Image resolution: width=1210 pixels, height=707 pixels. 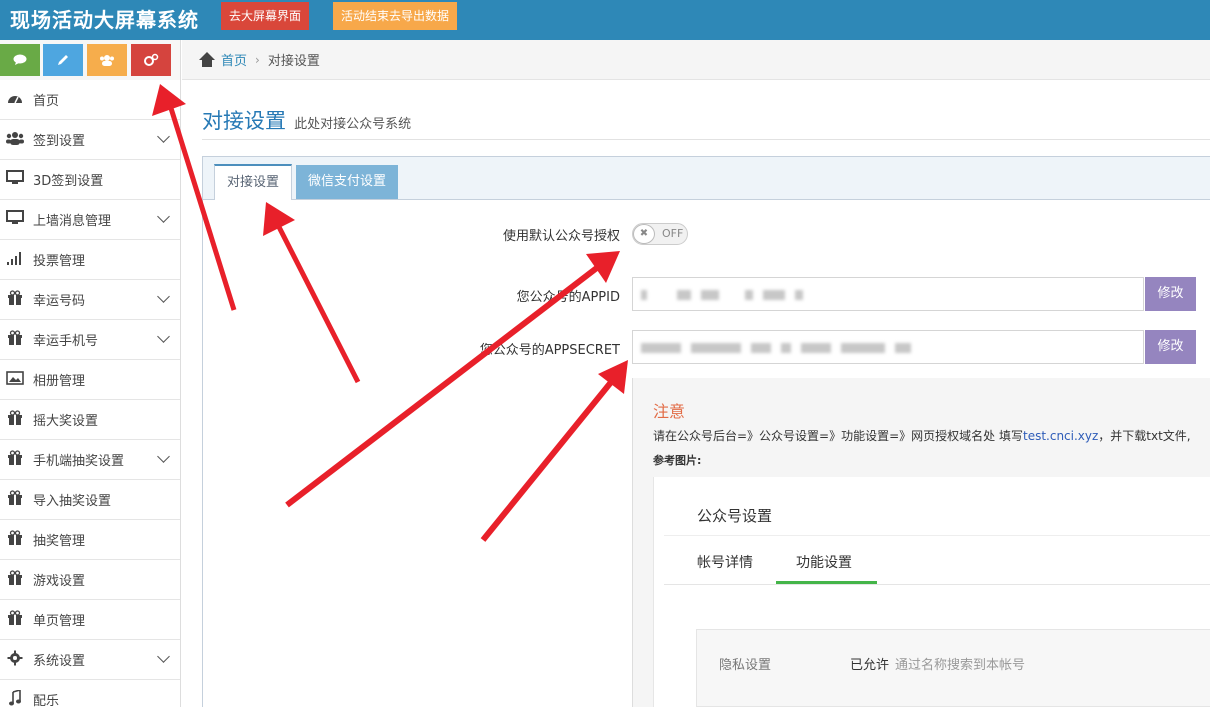 I want to click on sidebar-item: 上墙消息管理, so click(x=90, y=220).